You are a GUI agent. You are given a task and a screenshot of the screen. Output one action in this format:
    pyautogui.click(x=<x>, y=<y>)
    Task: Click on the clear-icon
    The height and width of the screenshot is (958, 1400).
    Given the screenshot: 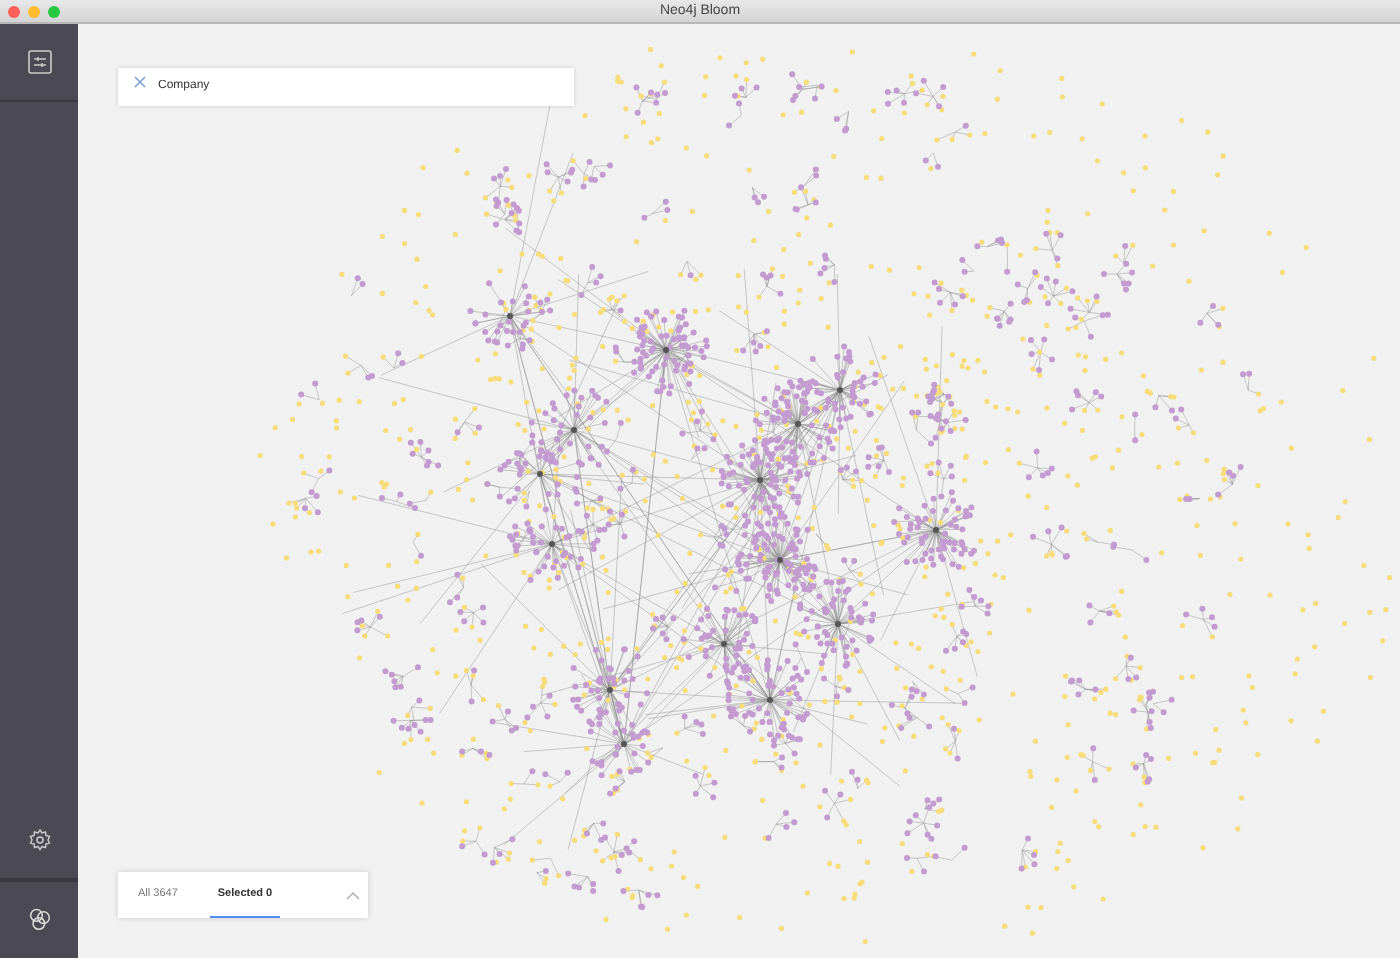 What is the action you would take?
    pyautogui.click(x=140, y=81)
    